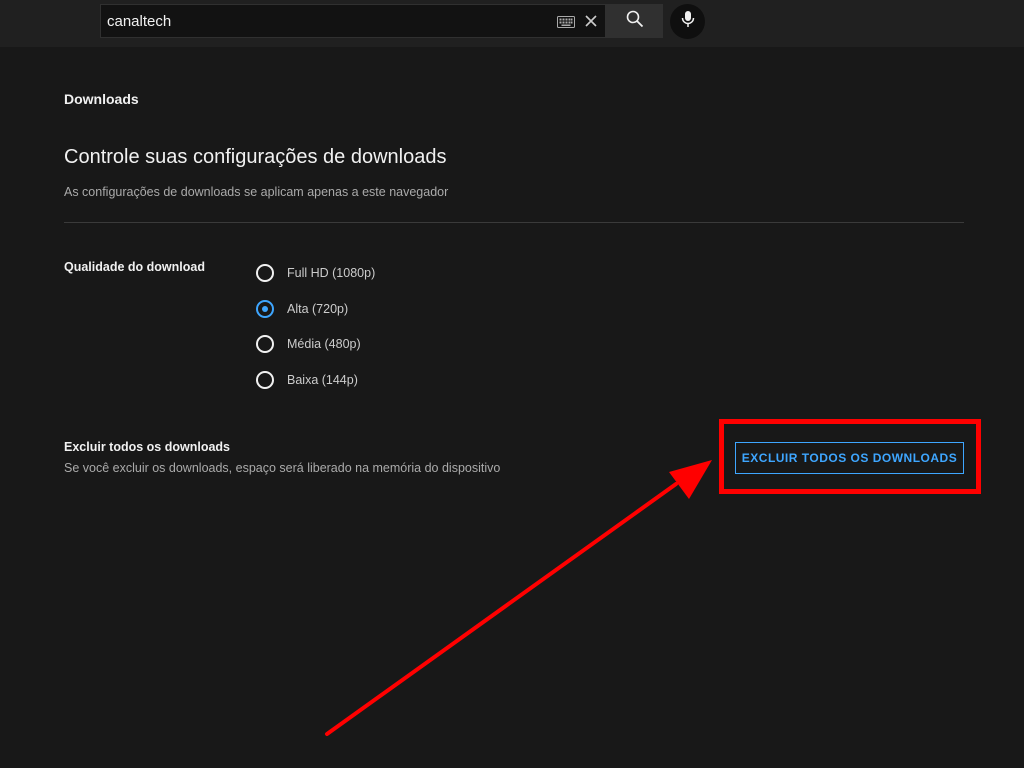 This screenshot has width=1024, height=768. I want to click on delete-downloads-title: Excluir todos os downloads, so click(147, 447).